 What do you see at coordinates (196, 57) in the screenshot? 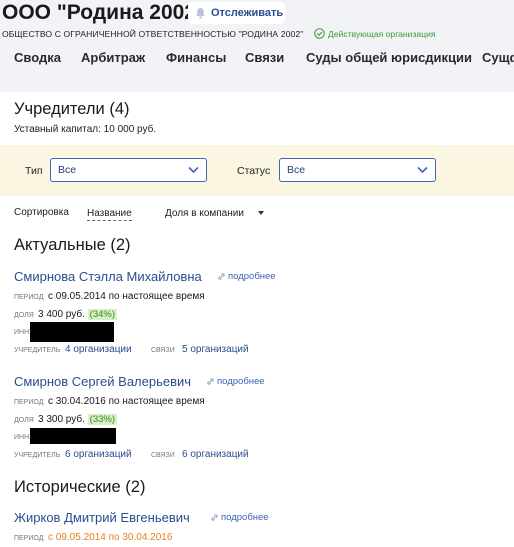
I see `tab-finance: Финансы` at bounding box center [196, 57].